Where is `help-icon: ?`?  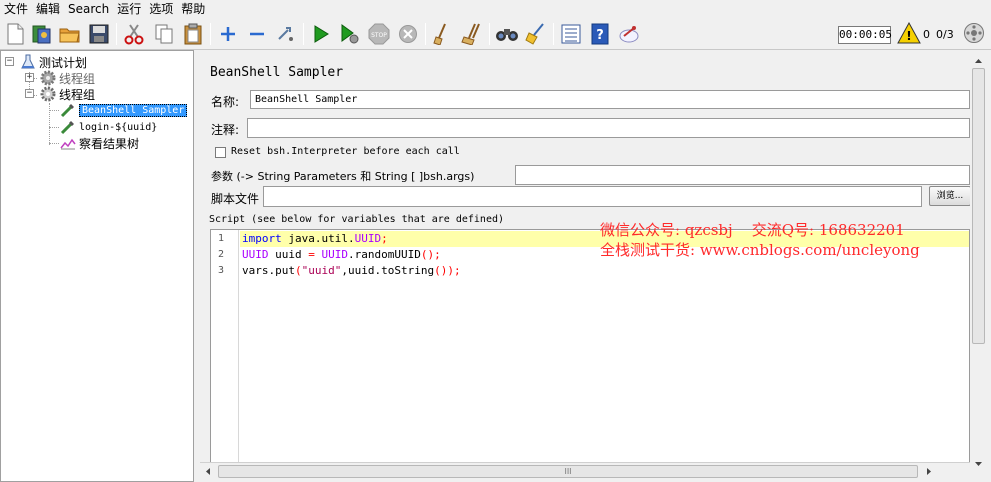
help-icon: ? is located at coordinates (600, 34).